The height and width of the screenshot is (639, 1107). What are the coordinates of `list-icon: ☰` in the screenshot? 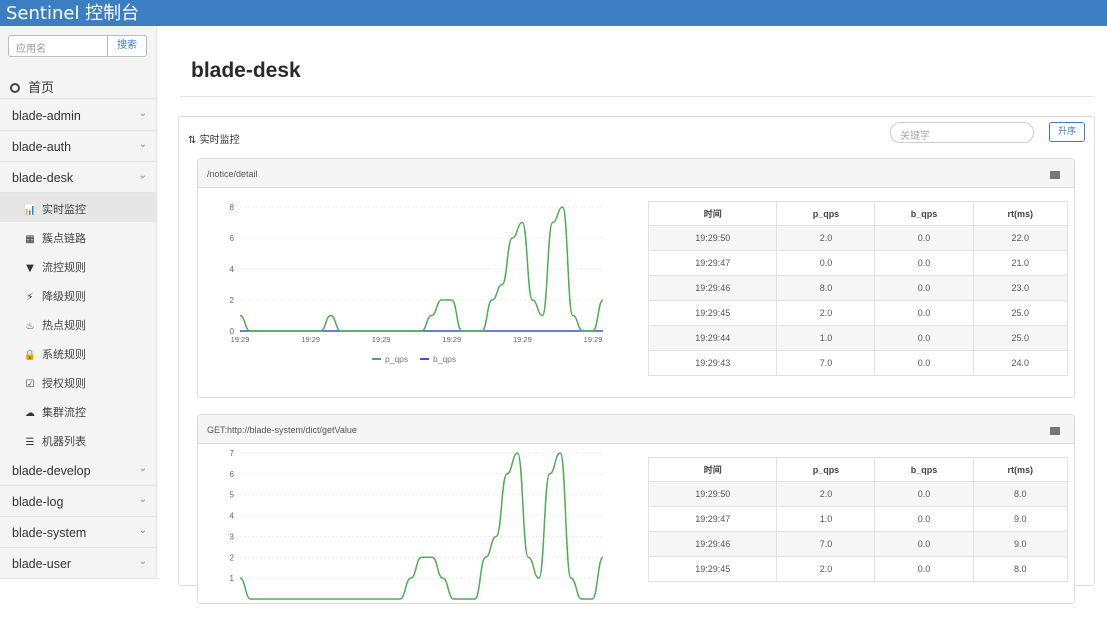 It's located at (30, 442).